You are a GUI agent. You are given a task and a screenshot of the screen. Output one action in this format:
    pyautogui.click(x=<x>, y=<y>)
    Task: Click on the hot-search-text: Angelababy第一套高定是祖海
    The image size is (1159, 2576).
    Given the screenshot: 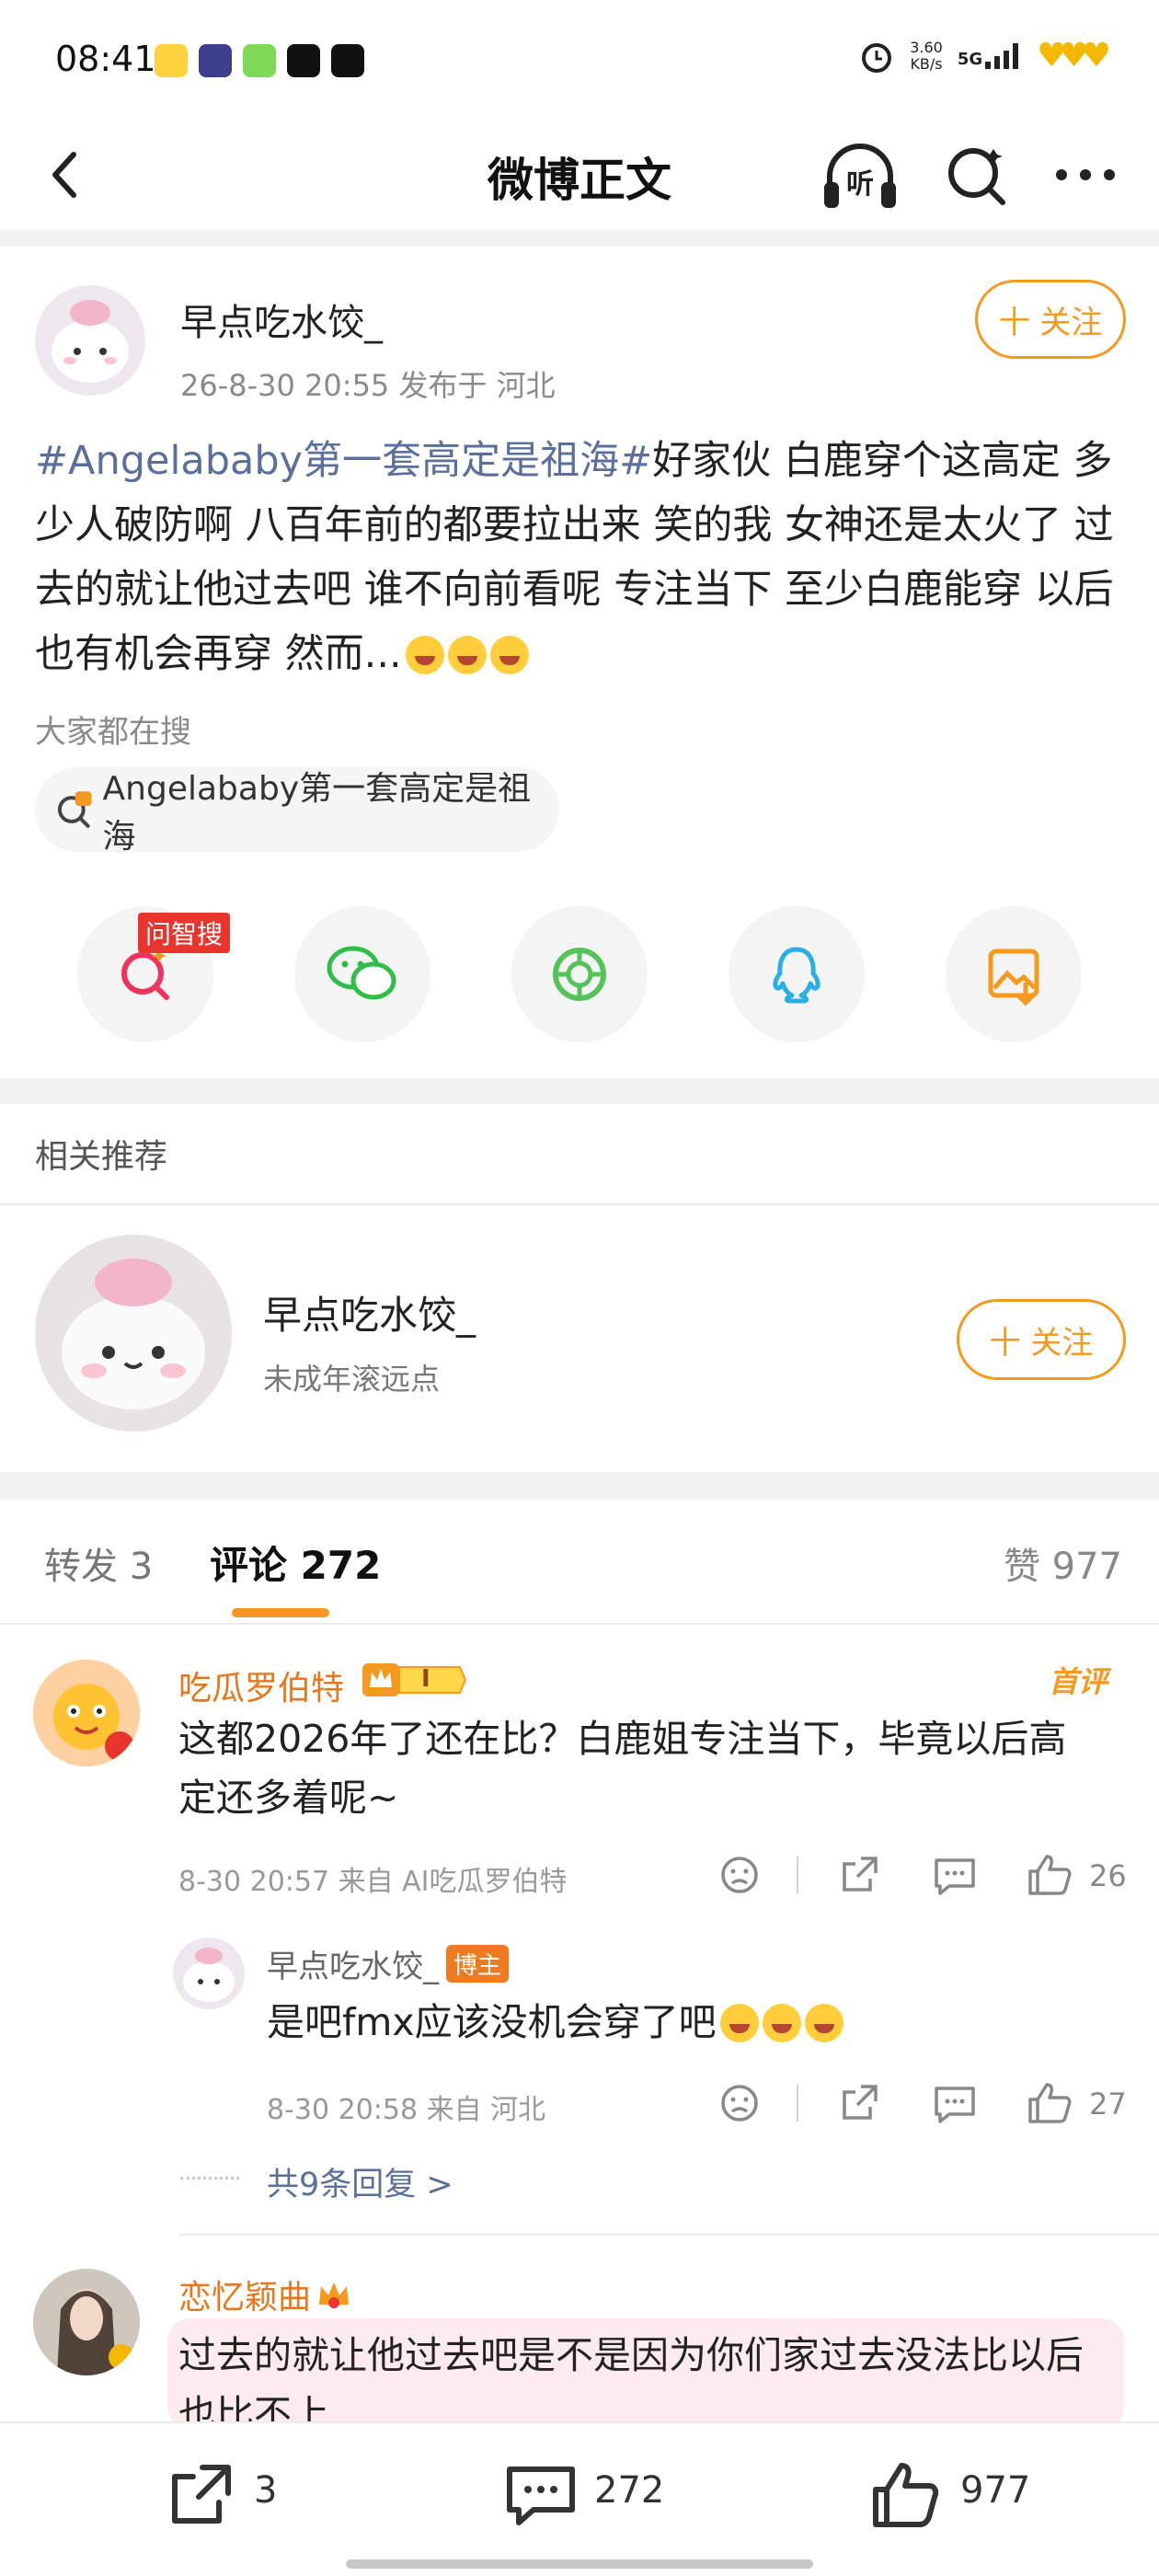 What is the action you would take?
    pyautogui.click(x=317, y=813)
    